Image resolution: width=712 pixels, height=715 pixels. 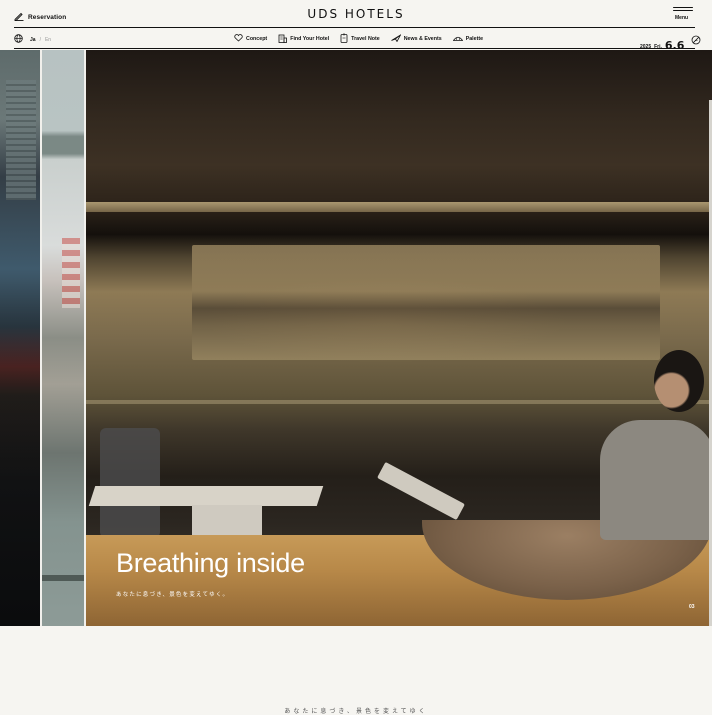 I want to click on nav-item-palette: Palette, so click(x=468, y=39).